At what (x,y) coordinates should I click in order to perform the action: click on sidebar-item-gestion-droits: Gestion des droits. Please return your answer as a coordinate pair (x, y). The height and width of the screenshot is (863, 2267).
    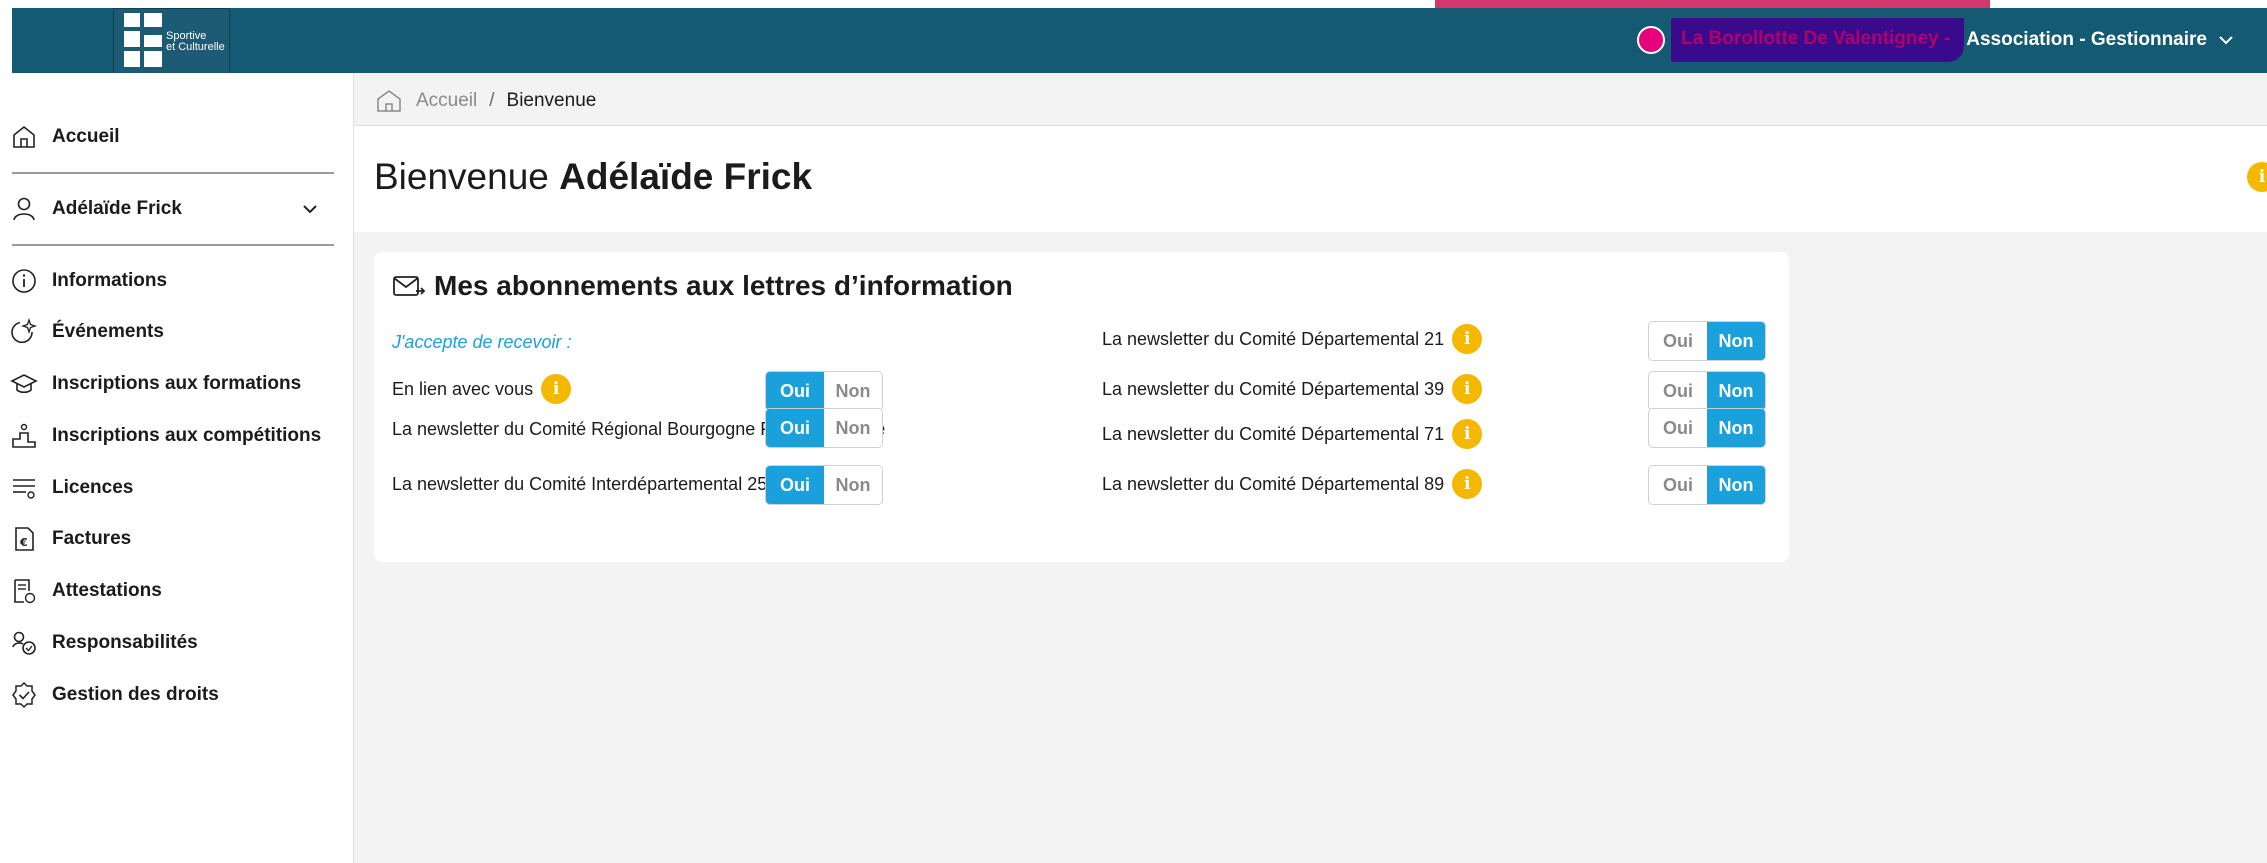
    Looking at the image, I should click on (114, 695).